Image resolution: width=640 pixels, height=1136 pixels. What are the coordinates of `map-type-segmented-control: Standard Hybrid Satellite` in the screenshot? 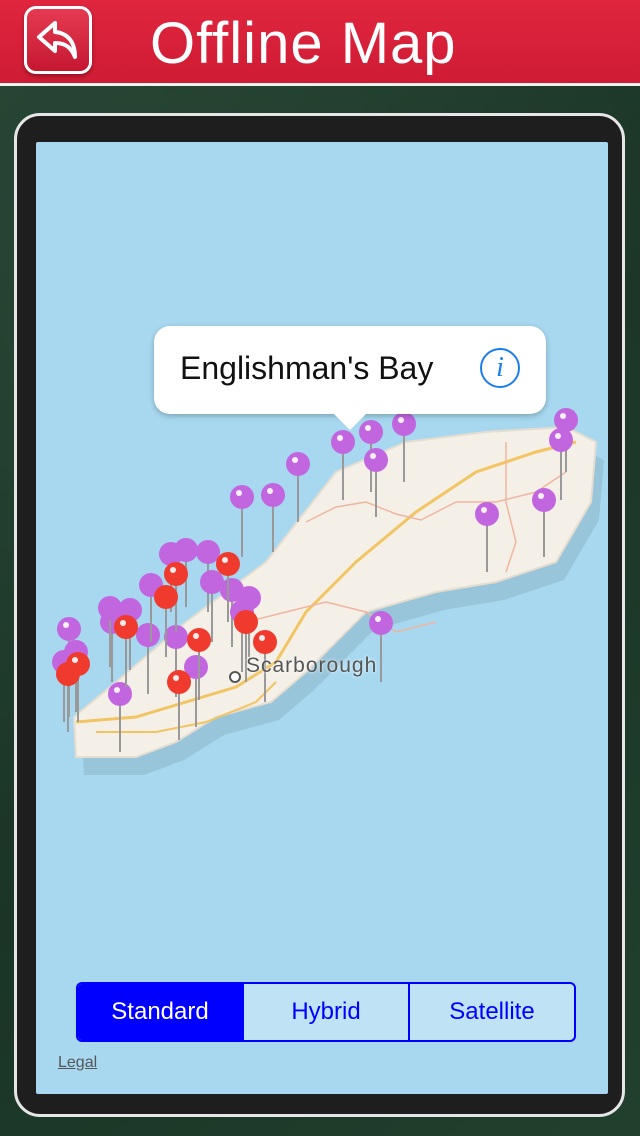 It's located at (326, 1012).